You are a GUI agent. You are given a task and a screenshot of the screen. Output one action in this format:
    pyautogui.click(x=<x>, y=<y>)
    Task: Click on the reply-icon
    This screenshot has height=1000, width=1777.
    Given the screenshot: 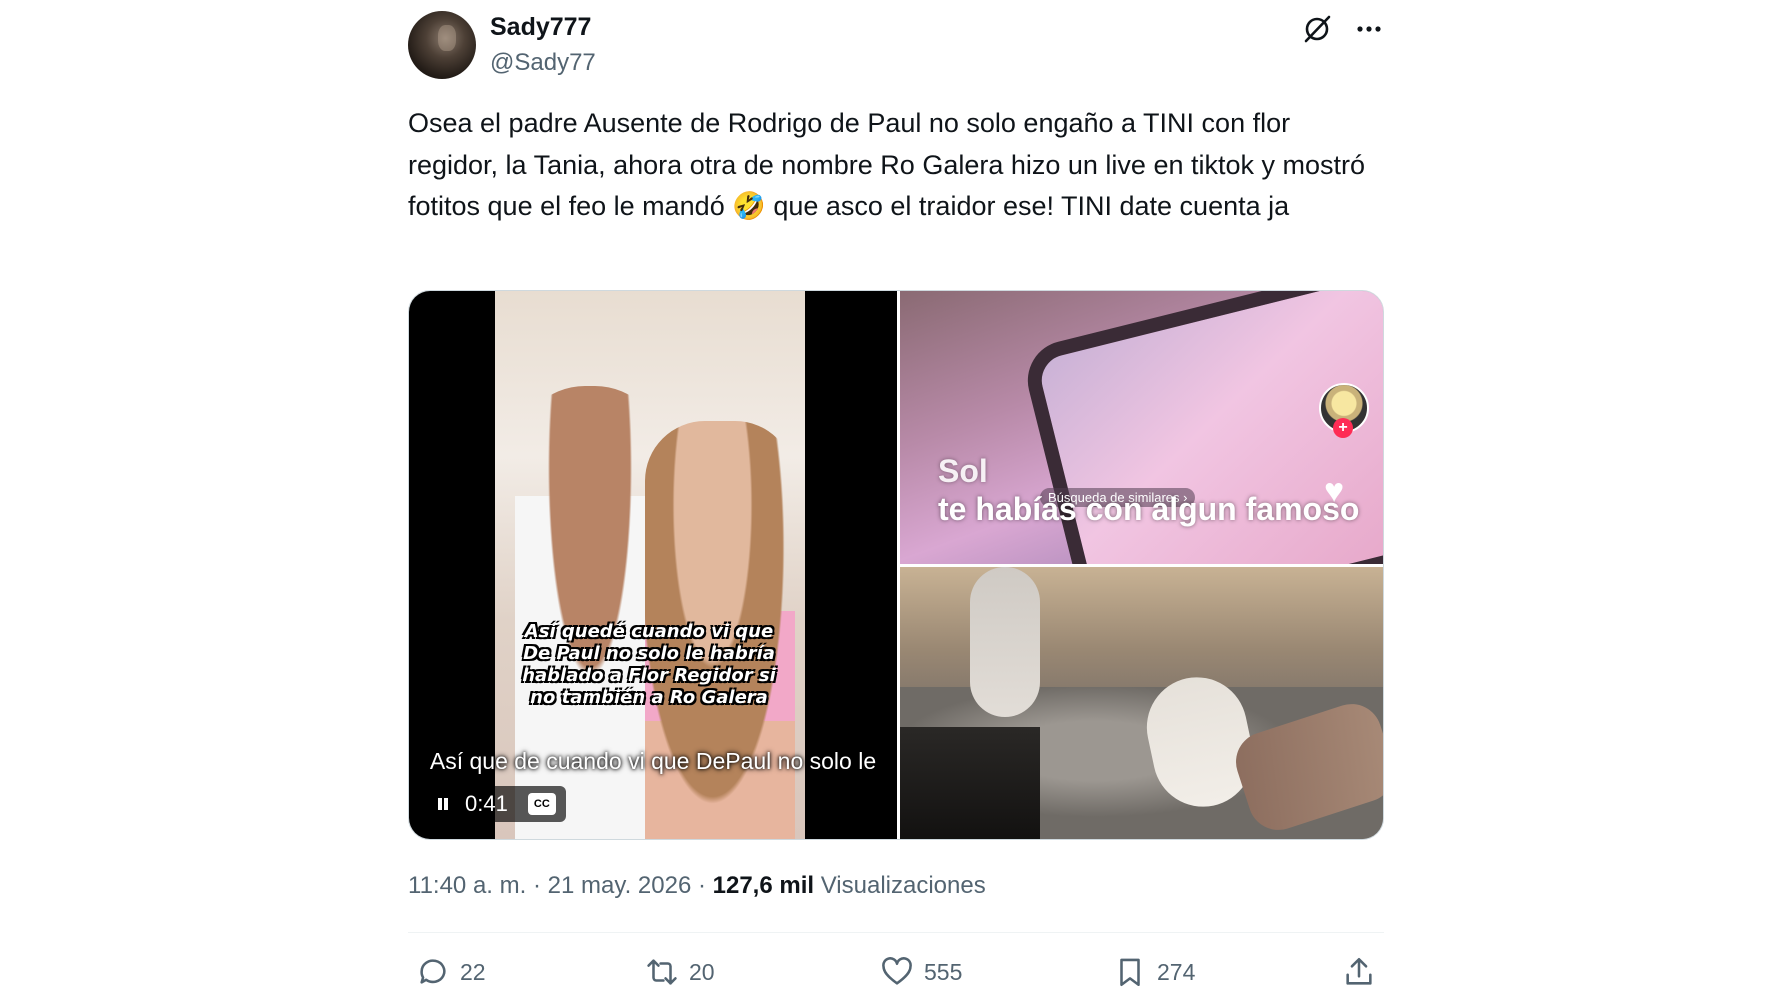 What is the action you would take?
    pyautogui.click(x=433, y=971)
    